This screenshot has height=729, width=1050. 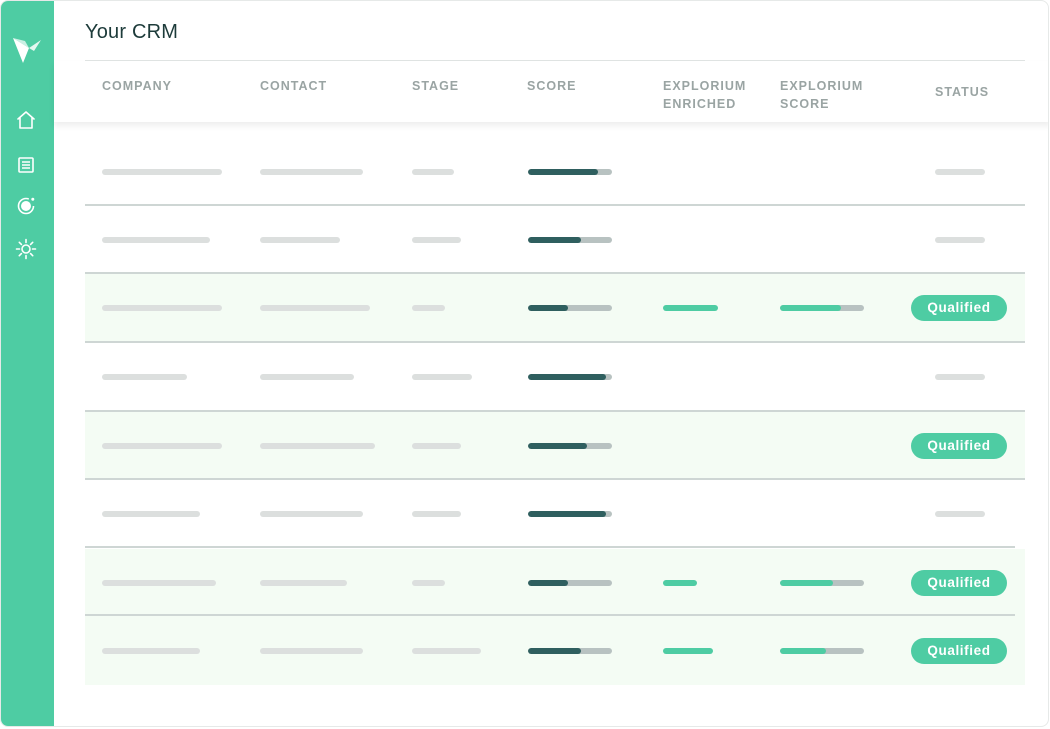 What do you see at coordinates (435, 86) in the screenshot?
I see `column-header-stage: STAGE` at bounding box center [435, 86].